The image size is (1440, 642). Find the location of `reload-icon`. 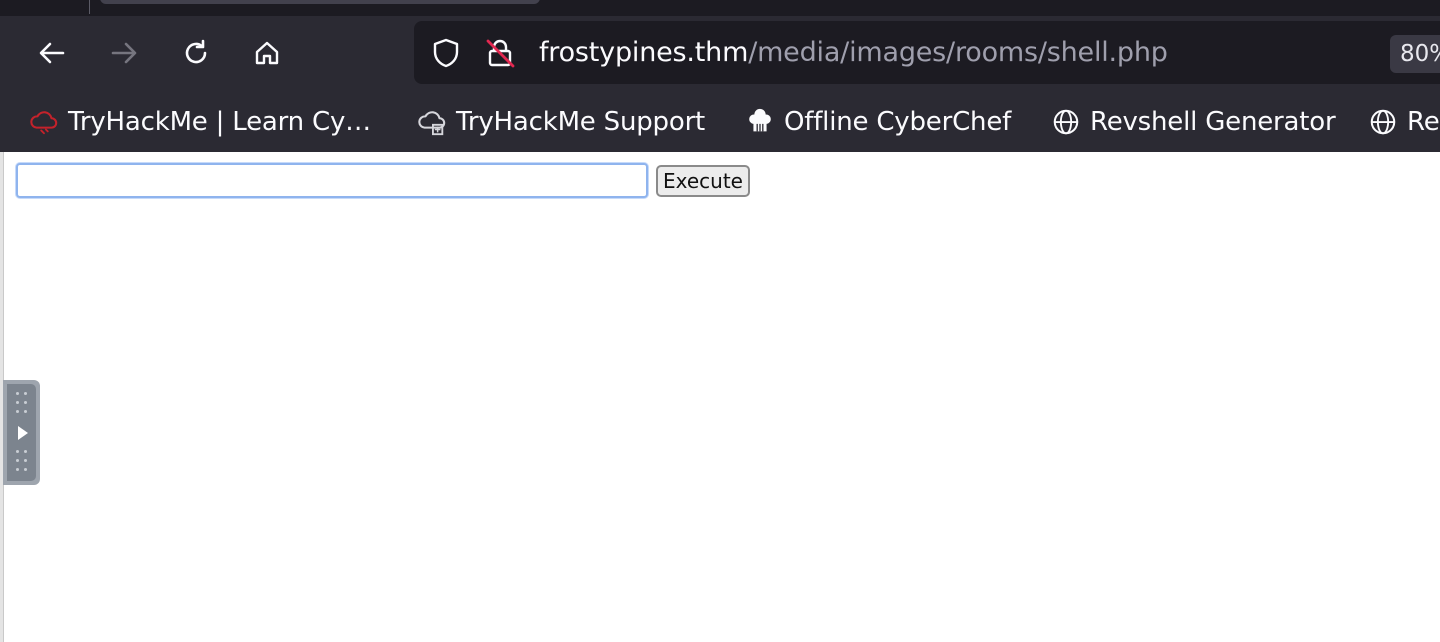

reload-icon is located at coordinates (196, 51).